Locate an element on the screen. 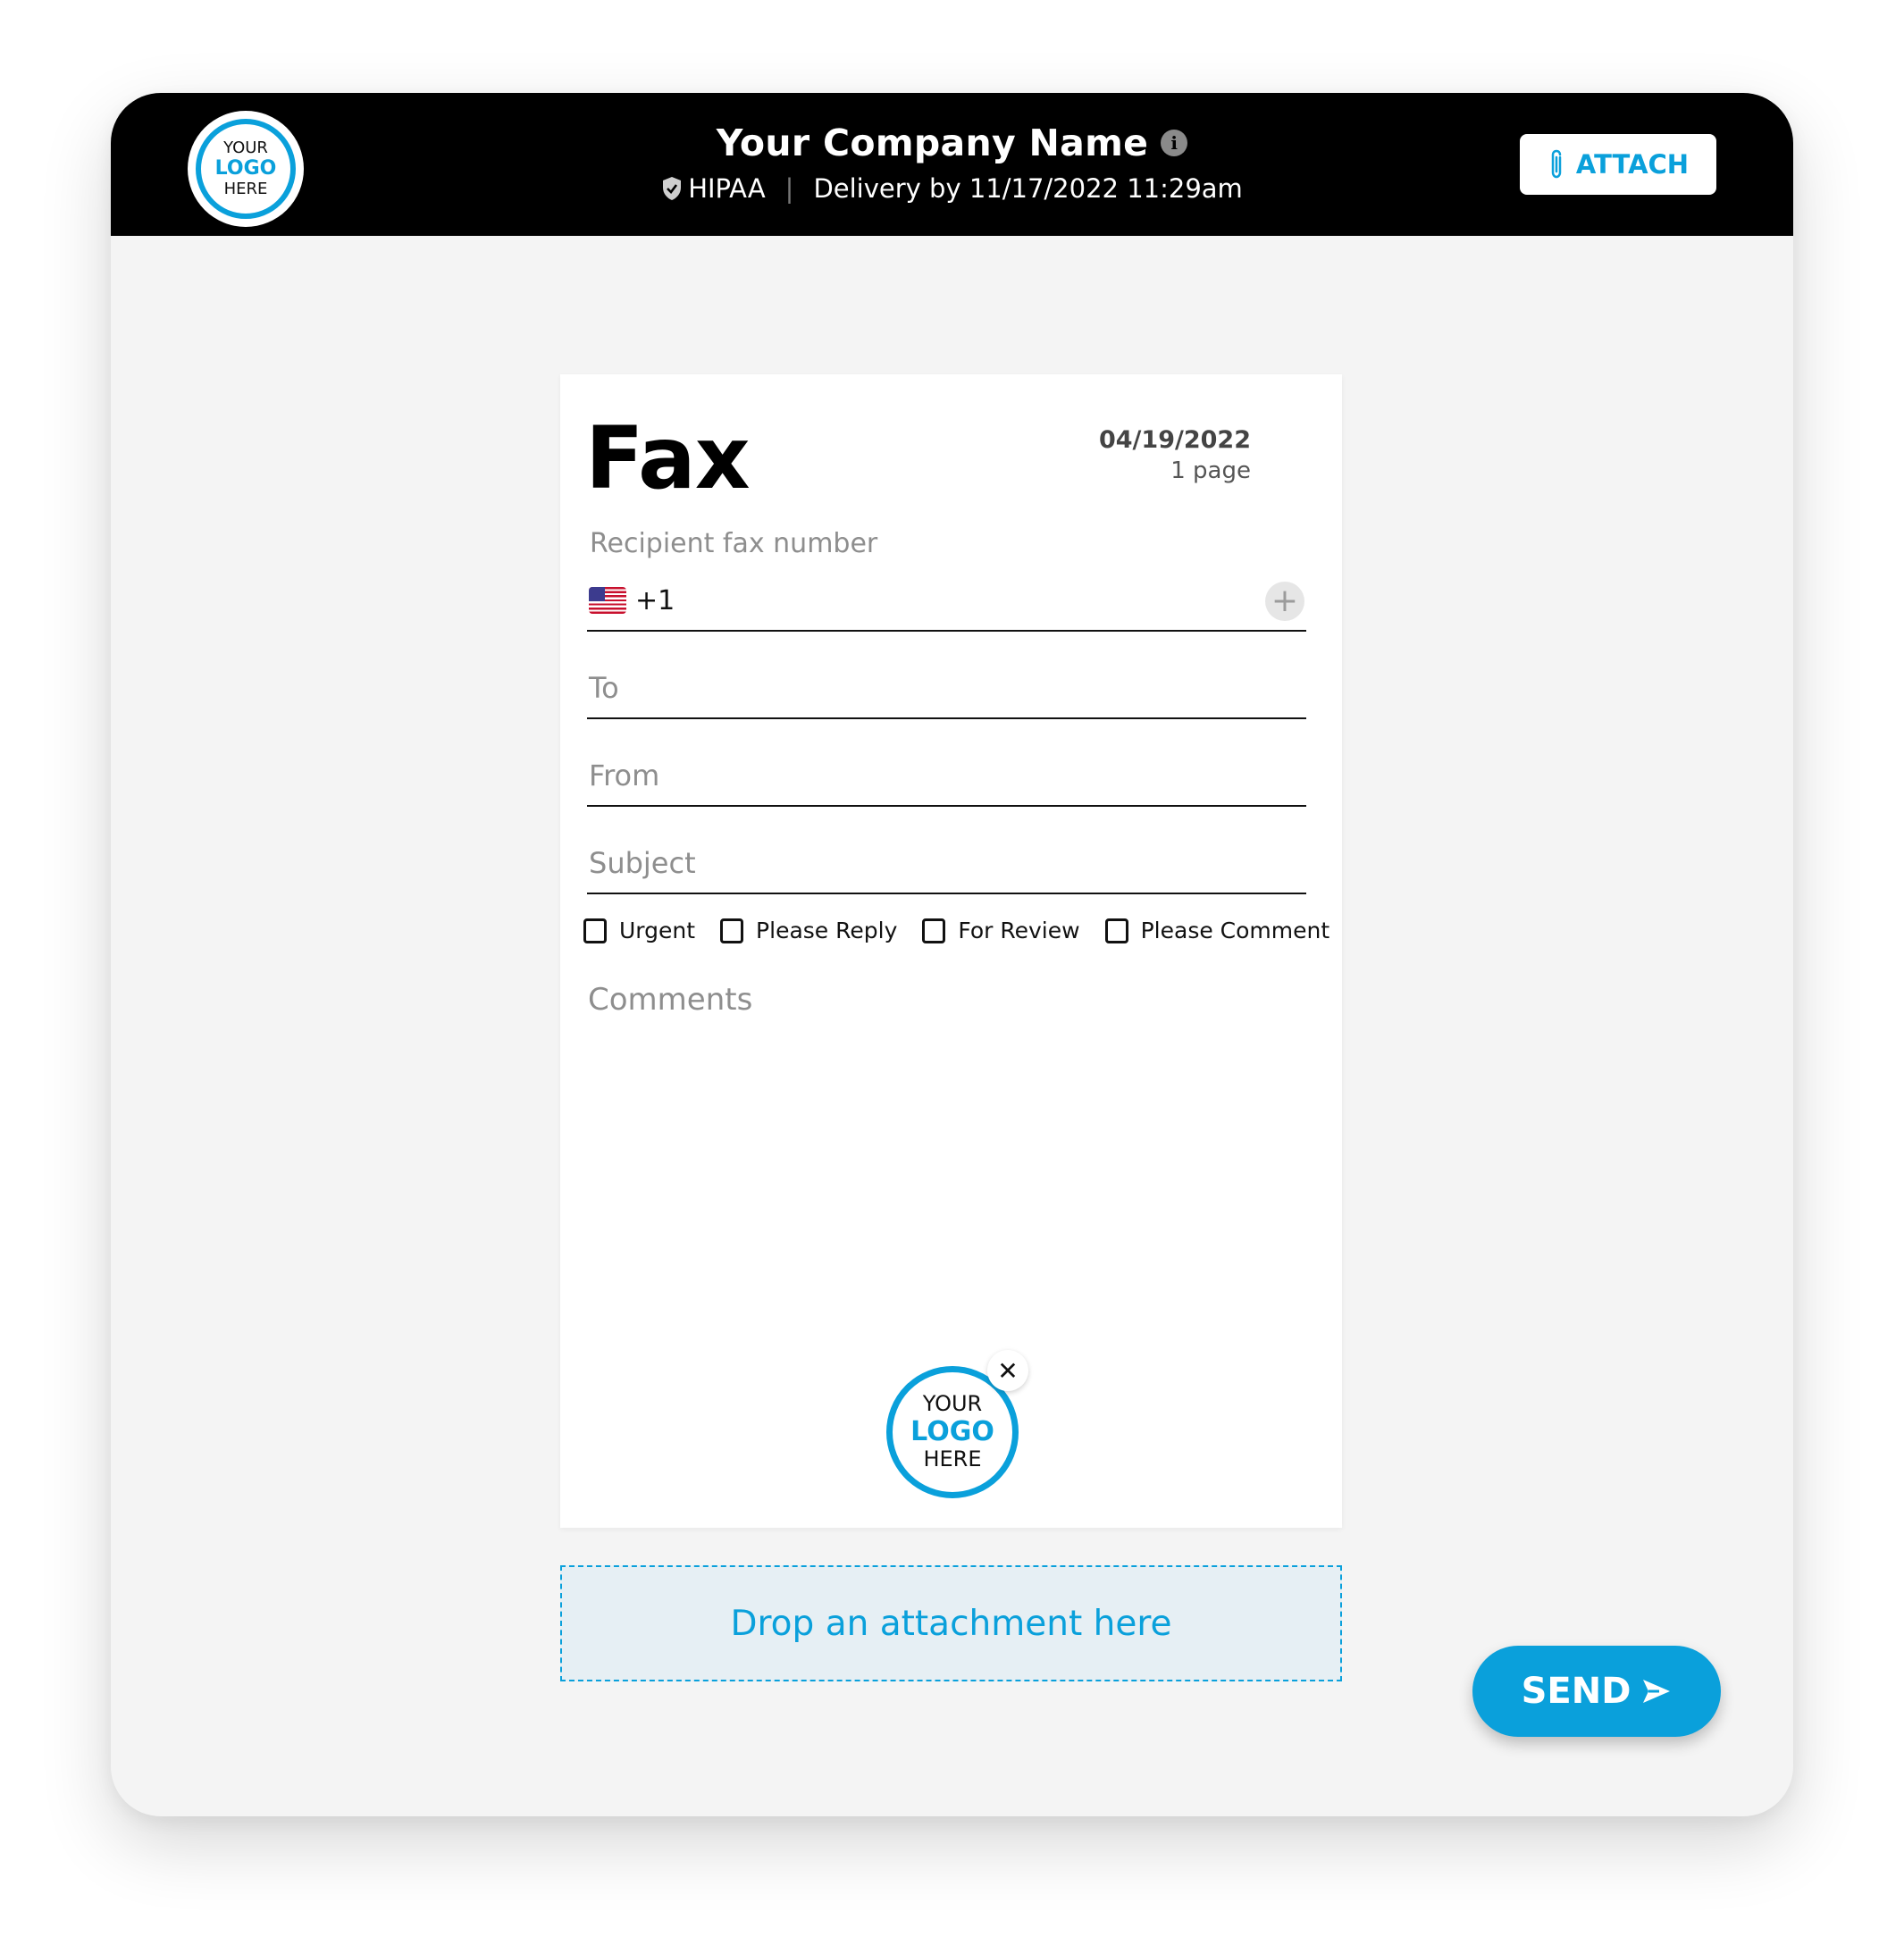 The height and width of the screenshot is (1945, 1904). attach-label: ATTACH is located at coordinates (1632, 164).